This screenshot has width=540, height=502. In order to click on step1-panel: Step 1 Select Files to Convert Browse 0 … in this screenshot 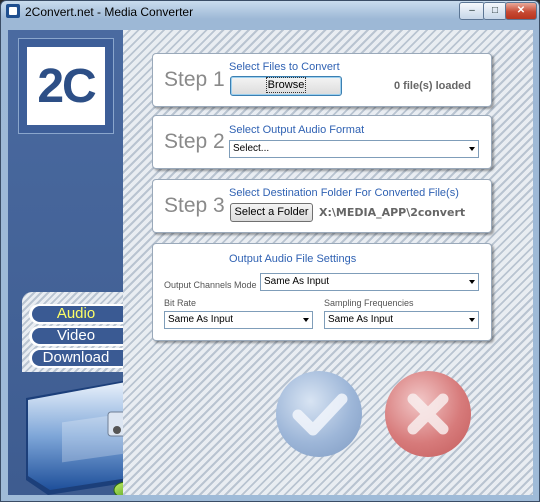, I will do `click(322, 80)`.